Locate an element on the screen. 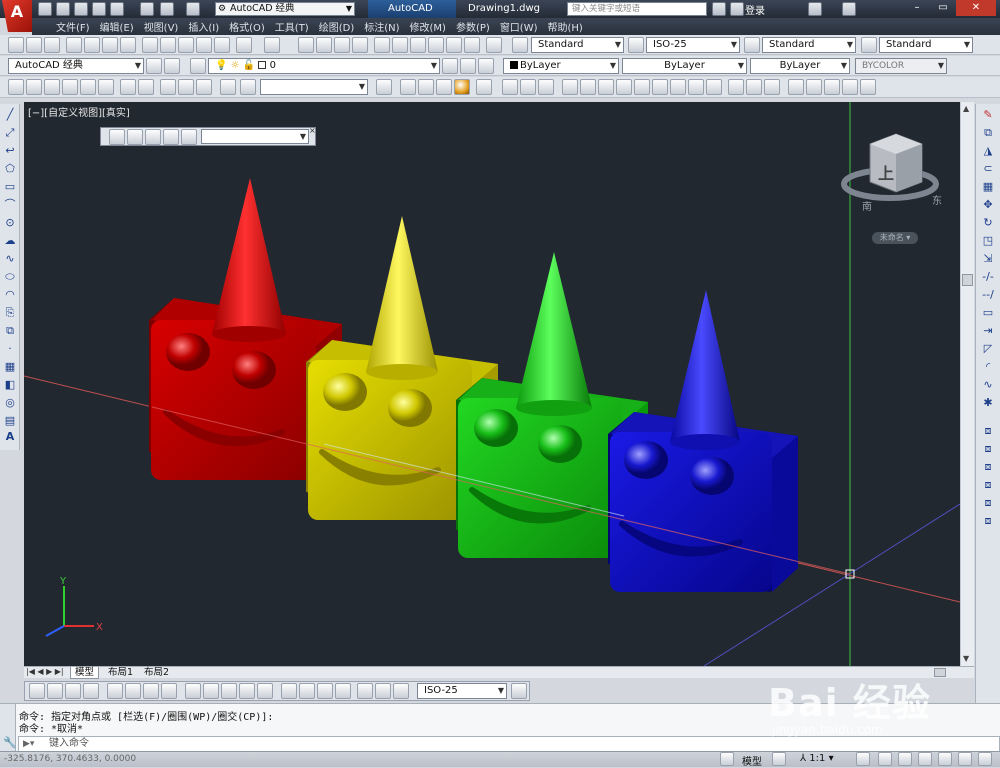  scroll-thumb is located at coordinates (967, 280).